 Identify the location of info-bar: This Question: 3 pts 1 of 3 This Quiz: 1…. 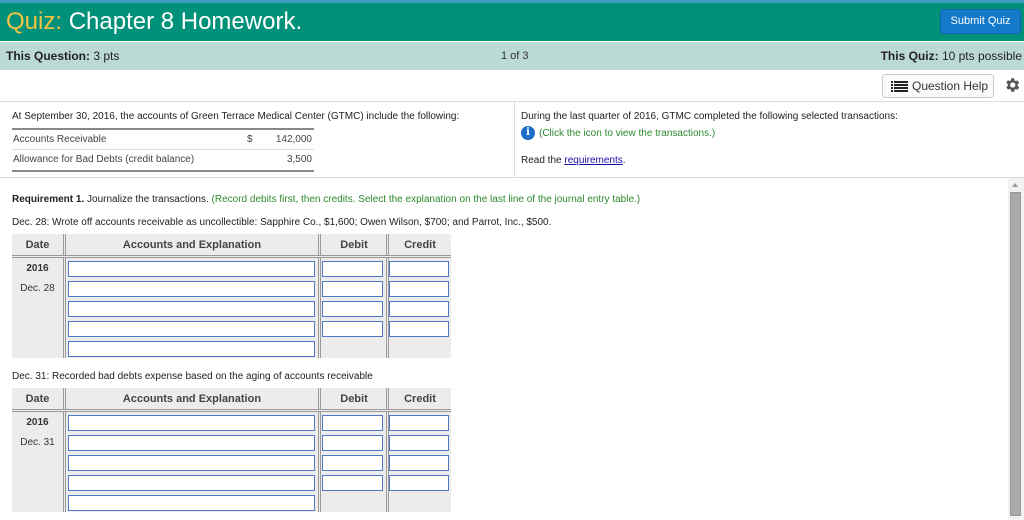
(512, 56).